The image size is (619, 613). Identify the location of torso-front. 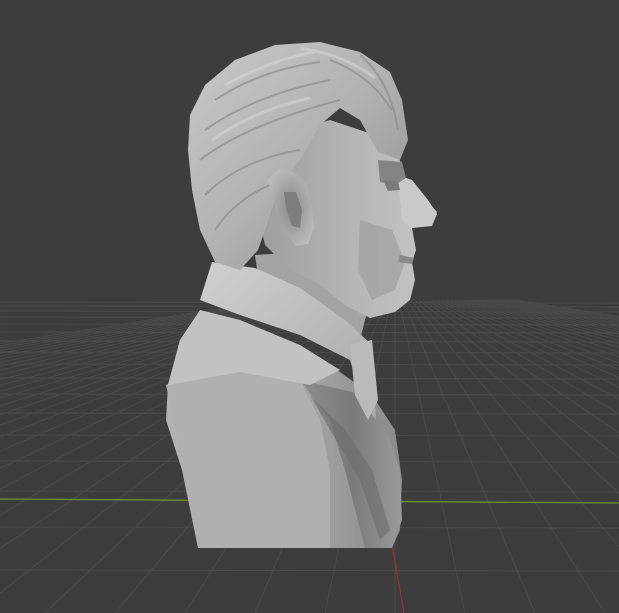
(248, 459).